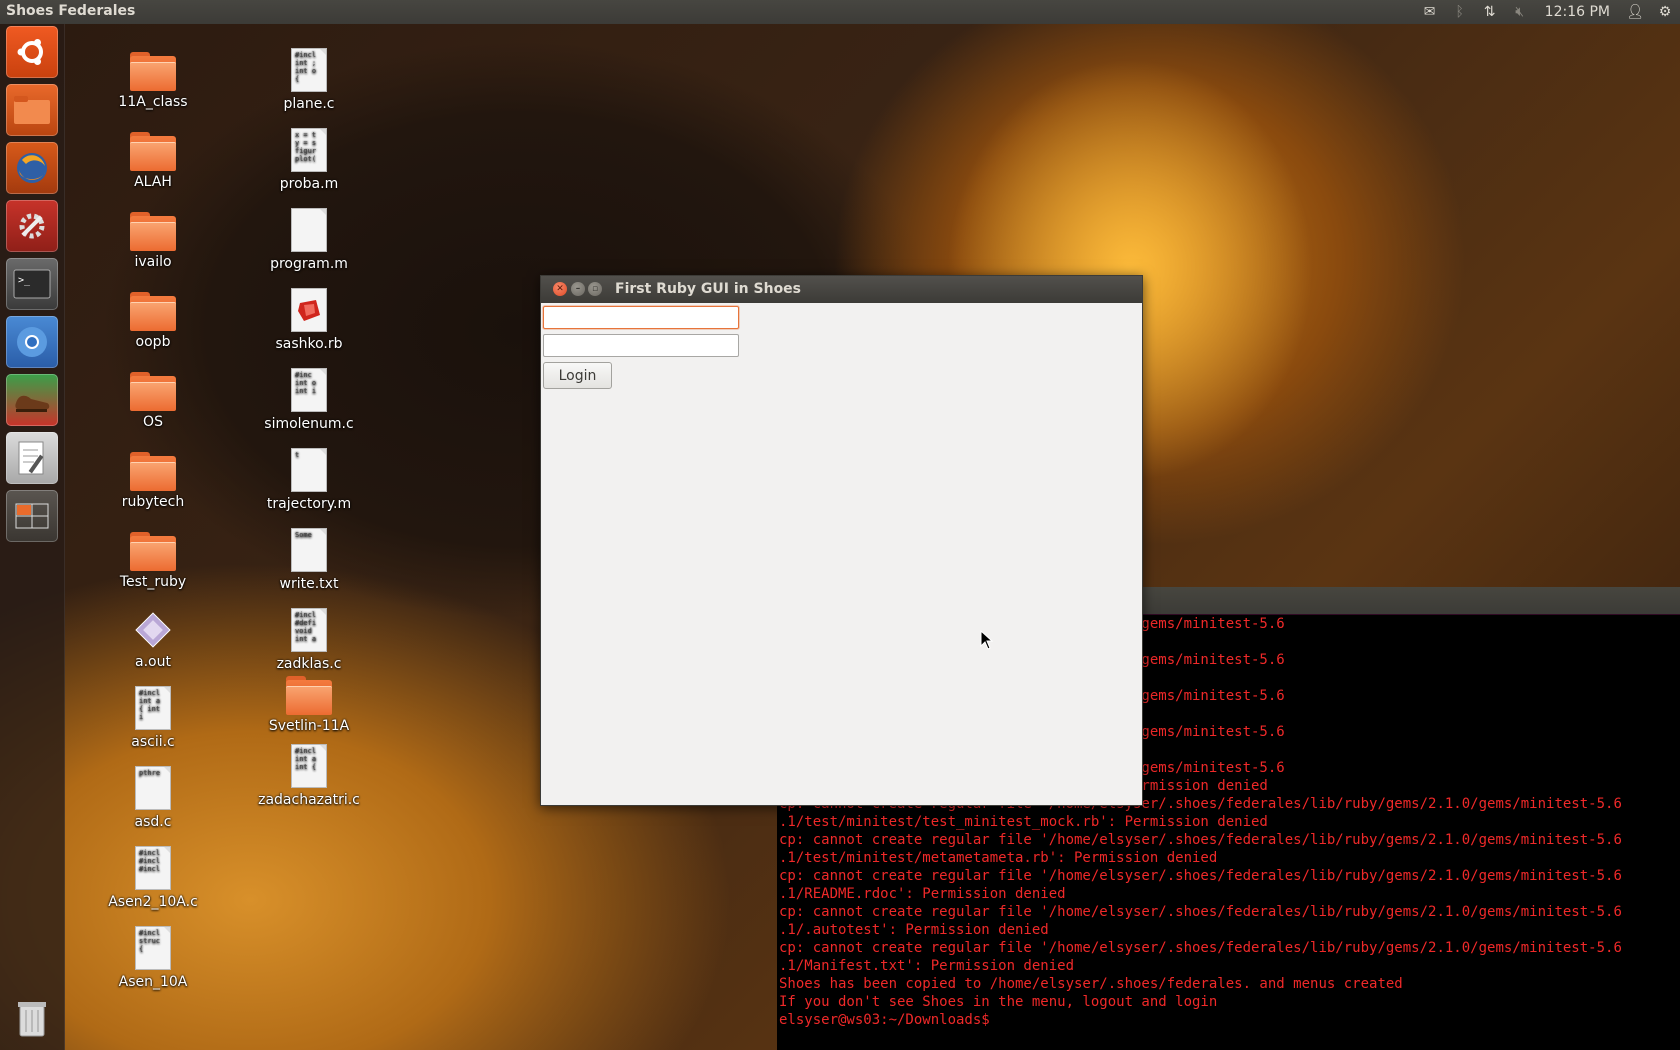 This screenshot has height=1050, width=1680. I want to click on desktop-icon-a-out: a.out, so click(153, 640).